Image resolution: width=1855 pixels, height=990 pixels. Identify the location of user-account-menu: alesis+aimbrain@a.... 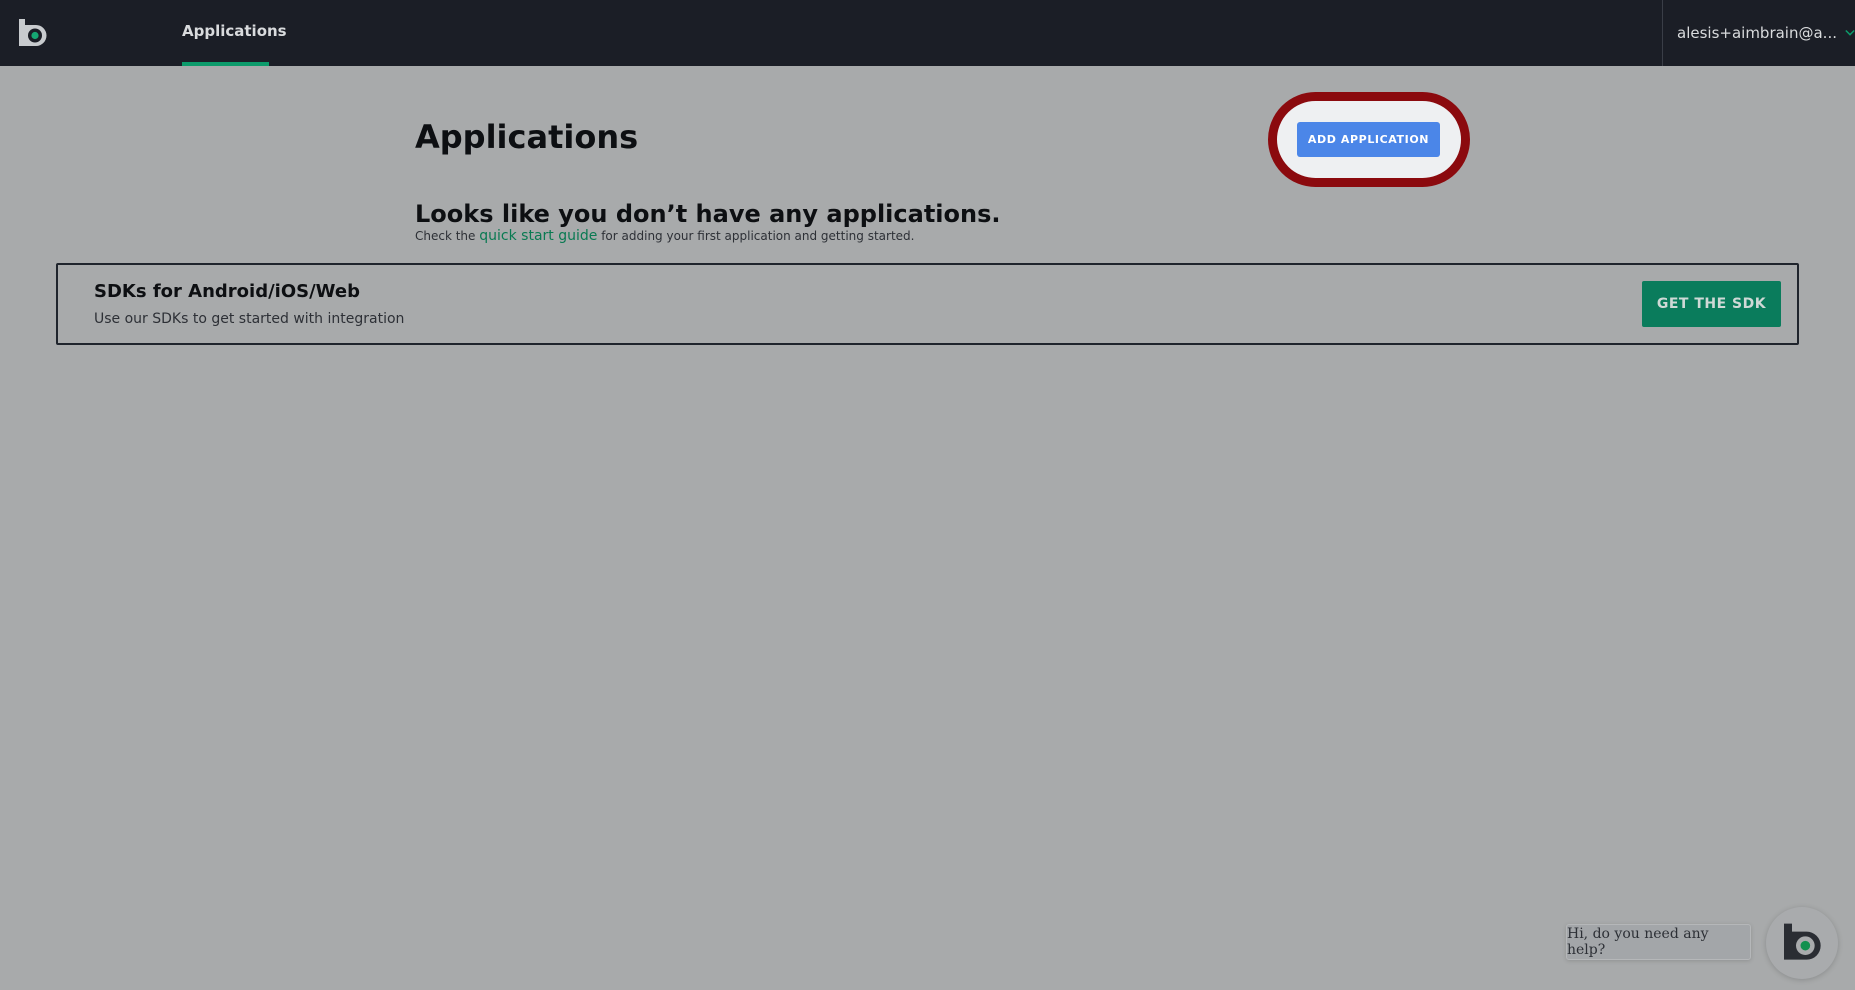
(1758, 33).